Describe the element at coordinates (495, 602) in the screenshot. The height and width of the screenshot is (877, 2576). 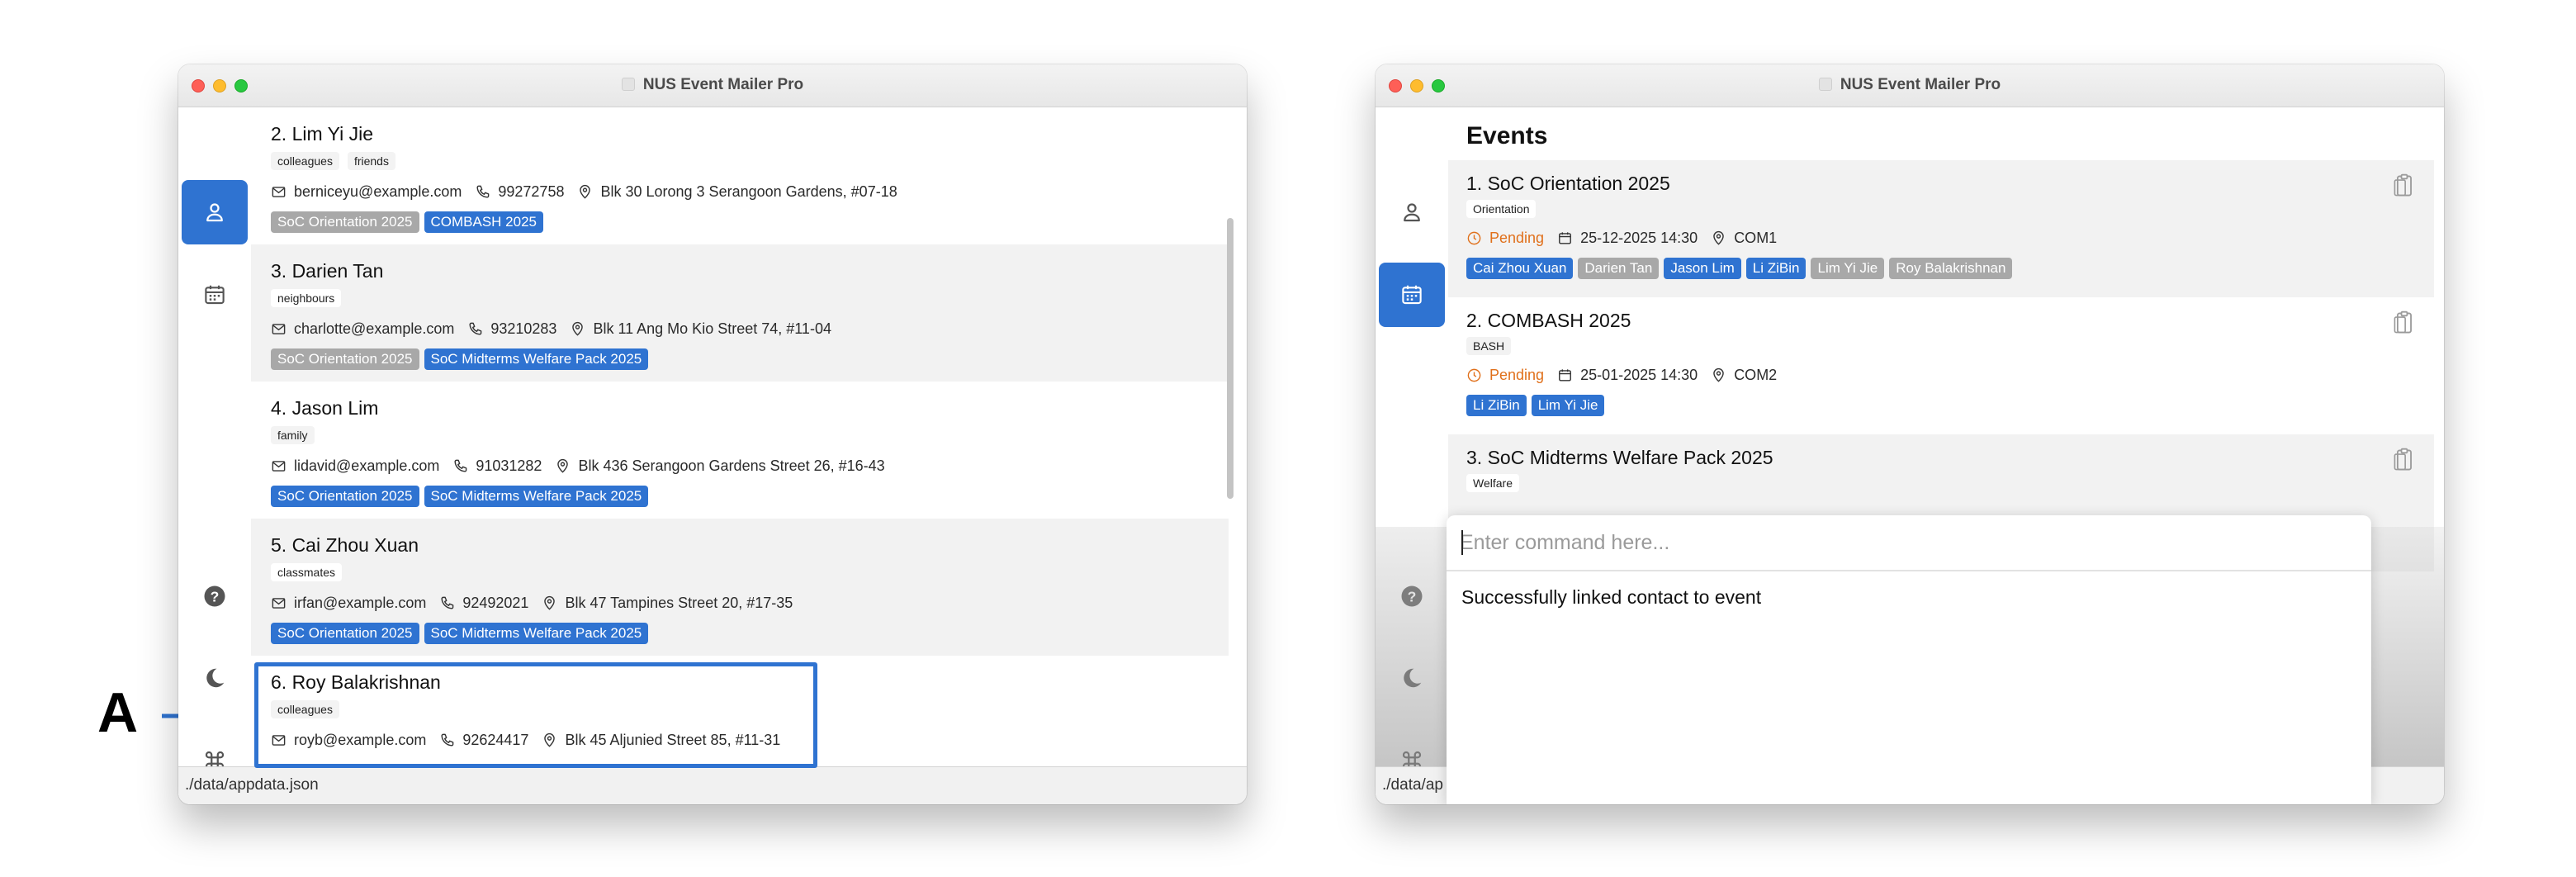
I see `contact-phone: 92492021` at that location.